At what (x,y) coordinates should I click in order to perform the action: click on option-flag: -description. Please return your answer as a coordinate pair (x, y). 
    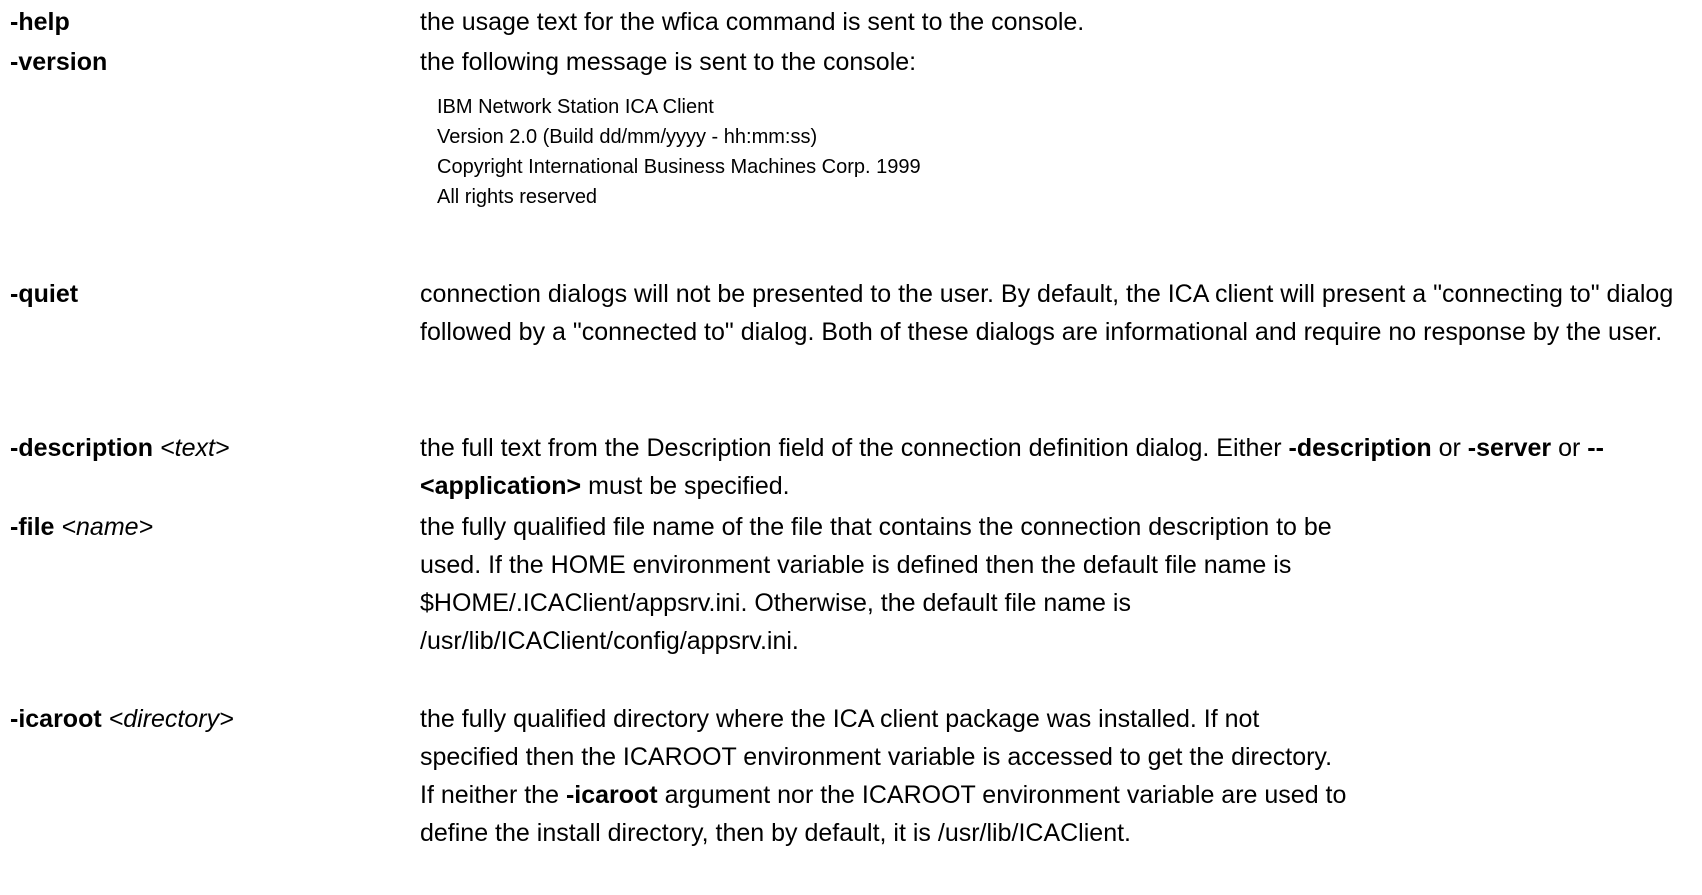
    Looking at the image, I should click on (82, 448).